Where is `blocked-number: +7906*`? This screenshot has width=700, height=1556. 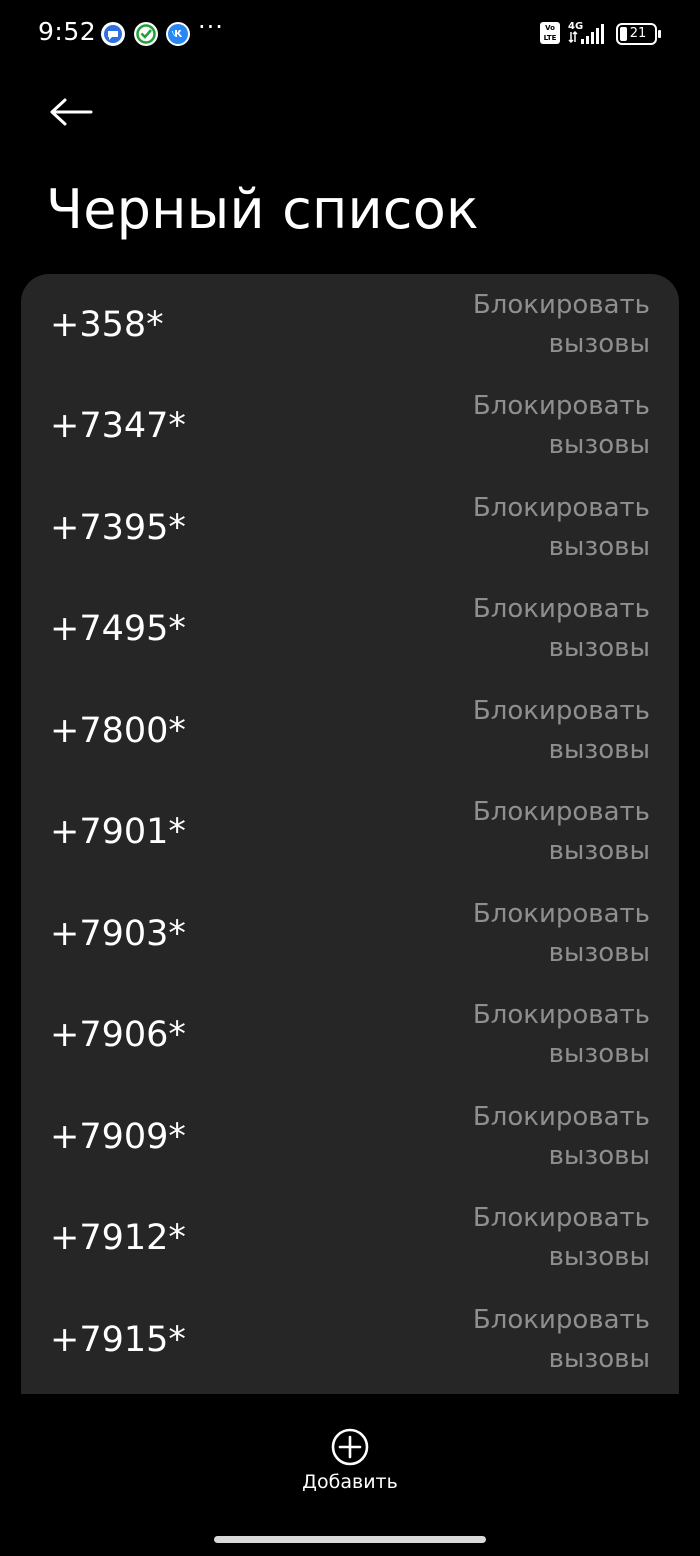
blocked-number: +7906* is located at coordinates (118, 1035).